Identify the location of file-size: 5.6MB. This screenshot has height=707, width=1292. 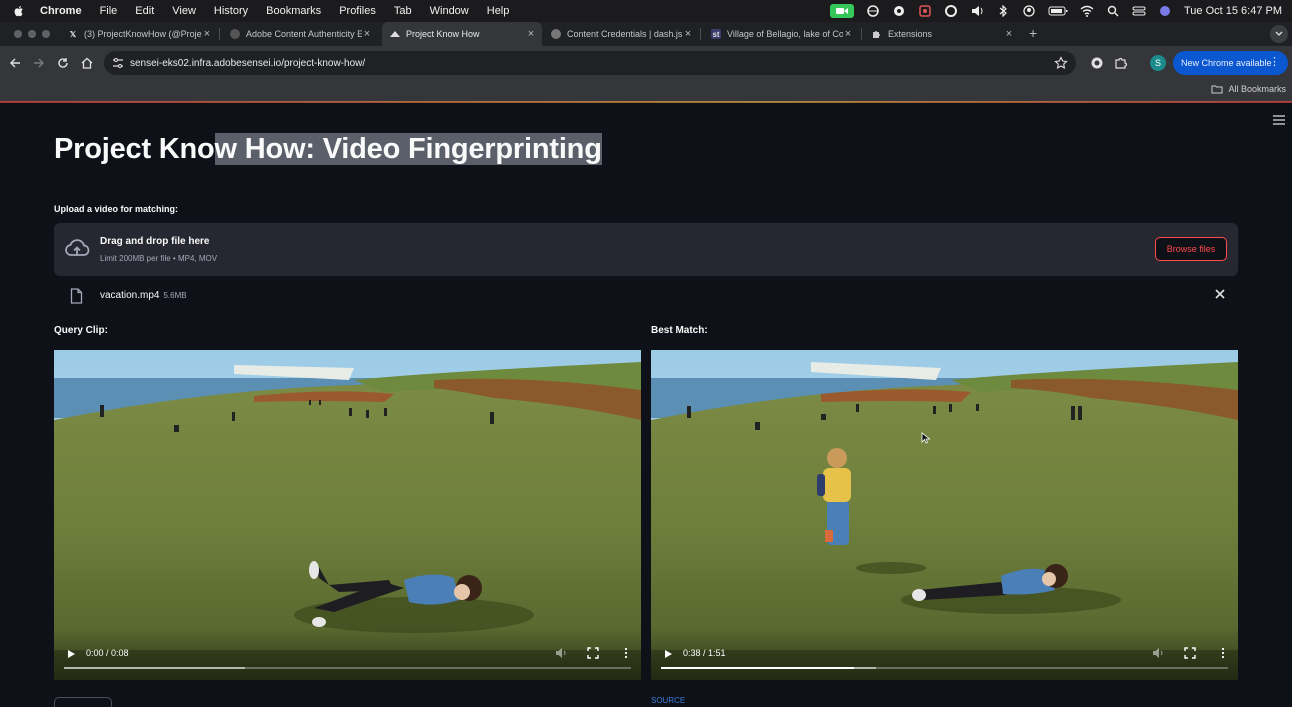
(175, 295).